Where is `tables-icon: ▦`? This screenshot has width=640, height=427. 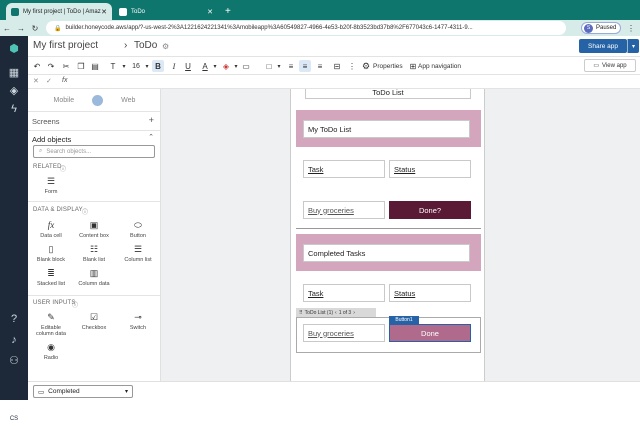 tables-icon: ▦ is located at coordinates (14, 73).